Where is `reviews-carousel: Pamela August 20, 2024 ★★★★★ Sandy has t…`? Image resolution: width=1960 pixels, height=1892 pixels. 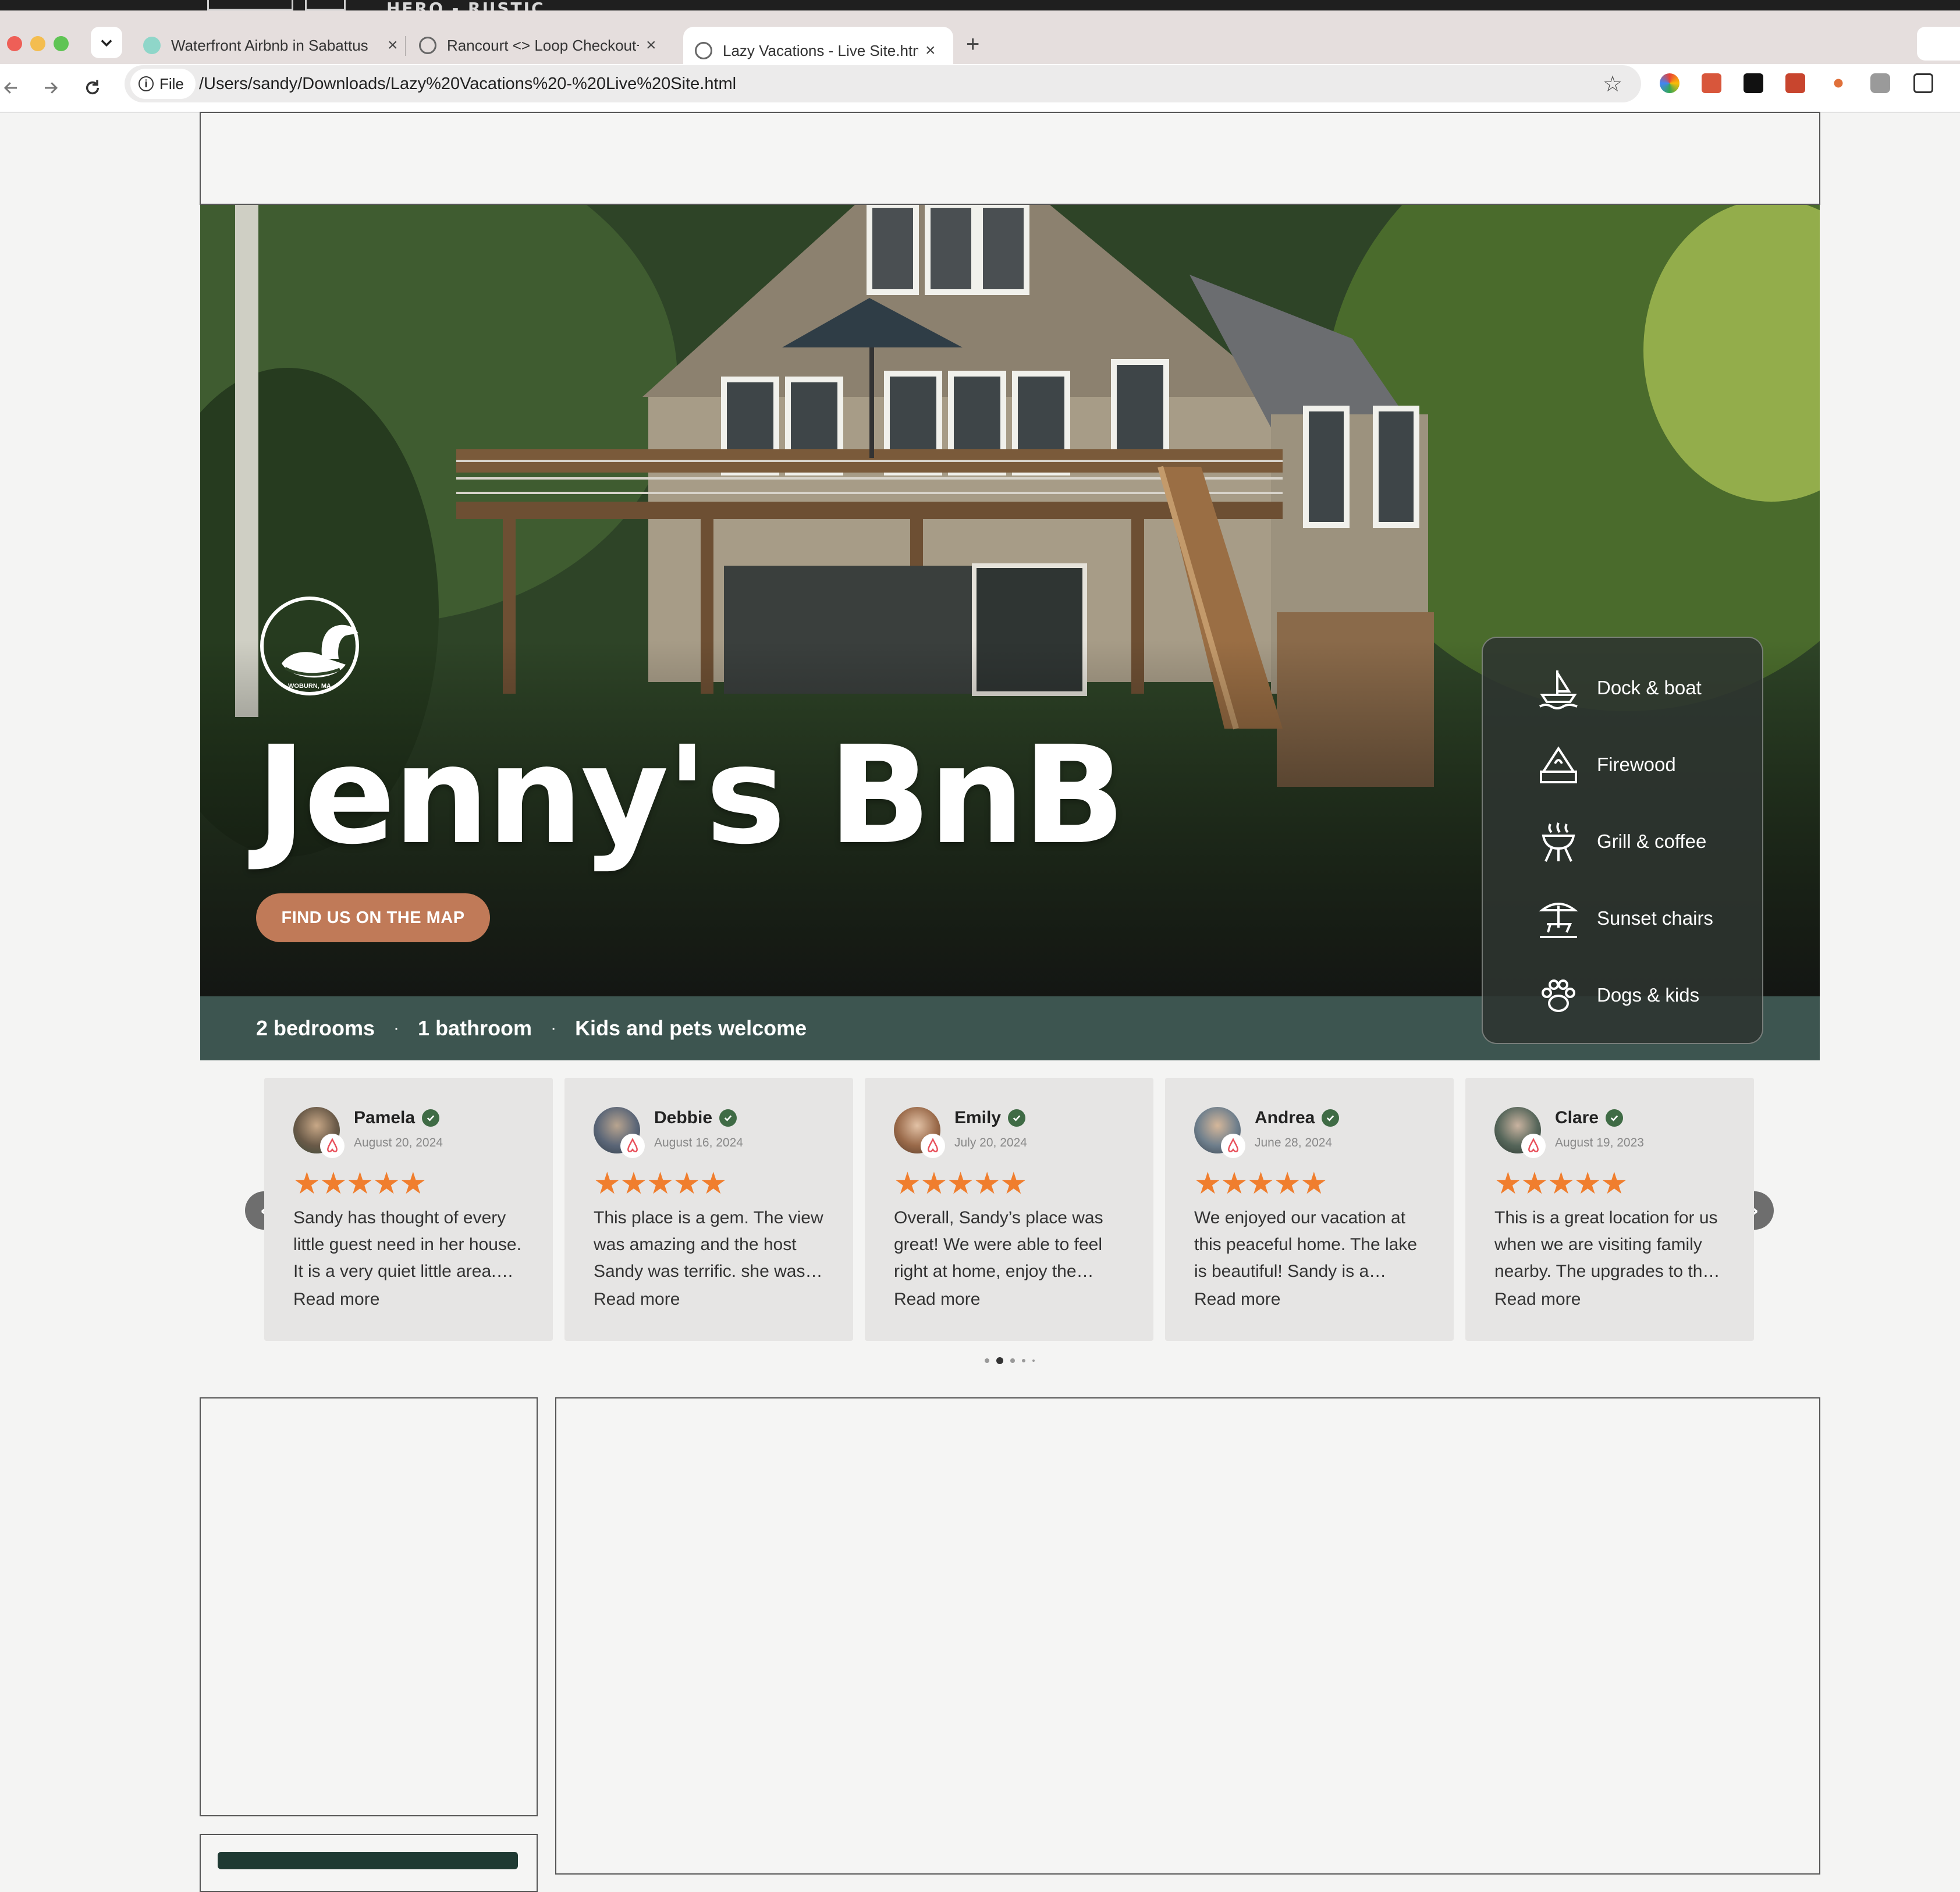
reviews-carousel: Pamela August 20, 2024 ★★★★★ Sandy has t… is located at coordinates (1009, 1209).